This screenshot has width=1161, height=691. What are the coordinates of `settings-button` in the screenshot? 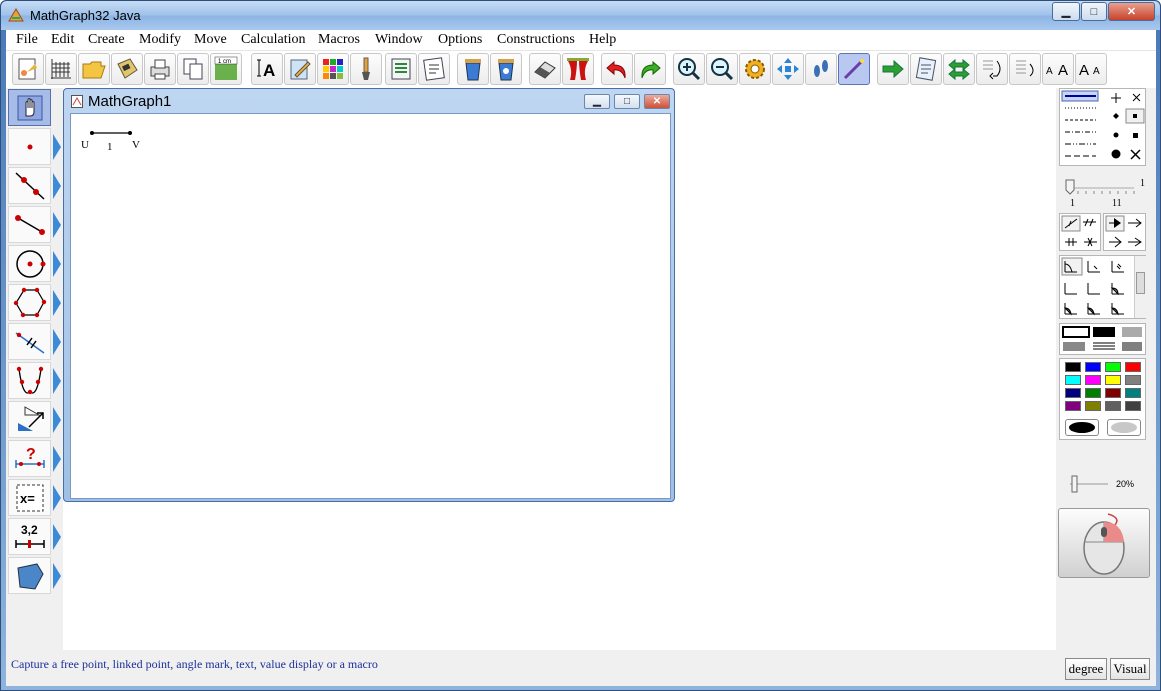 It's located at (755, 69).